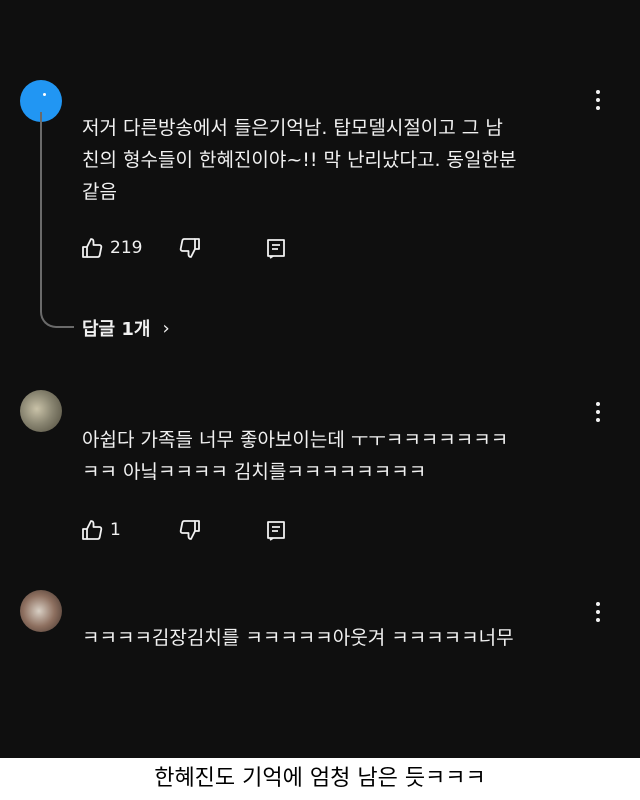  What do you see at coordinates (116, 329) in the screenshot?
I see `replies-label: 답글 1개` at bounding box center [116, 329].